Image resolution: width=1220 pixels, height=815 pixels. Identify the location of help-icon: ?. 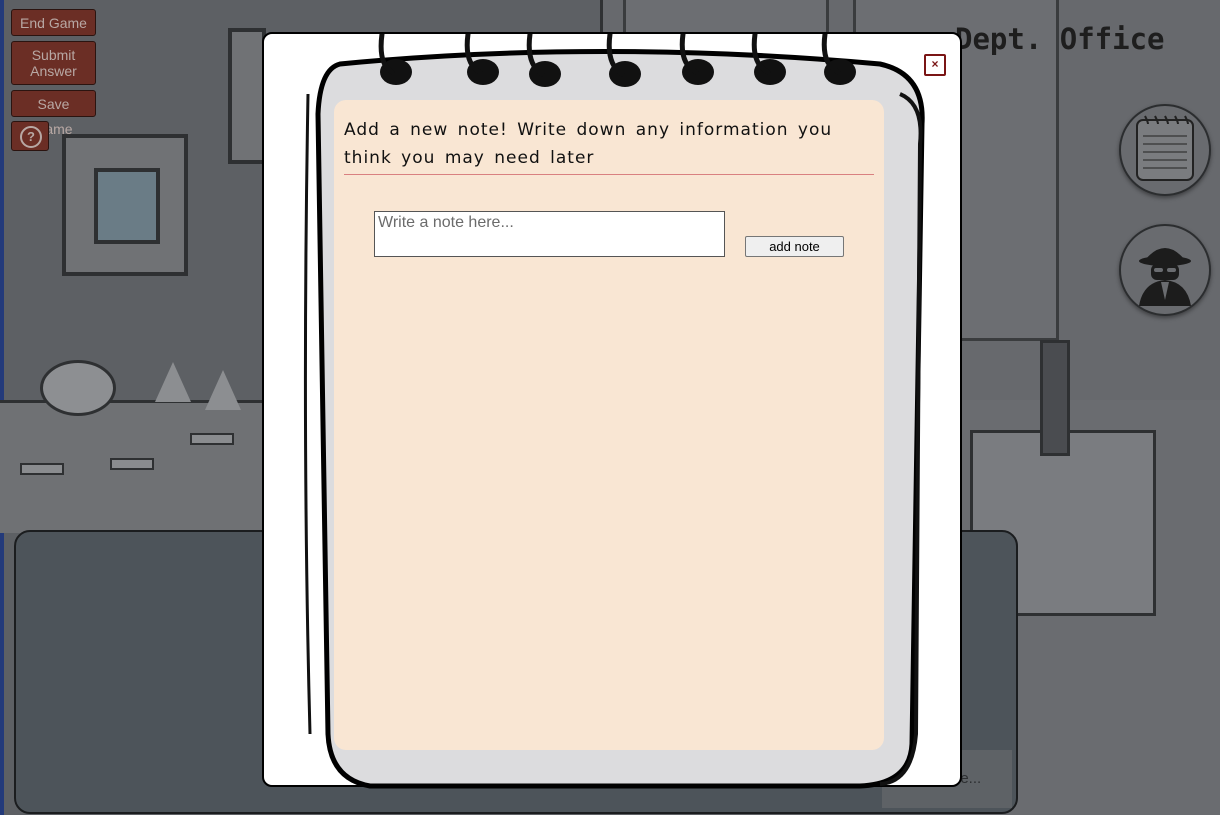
(31, 137).